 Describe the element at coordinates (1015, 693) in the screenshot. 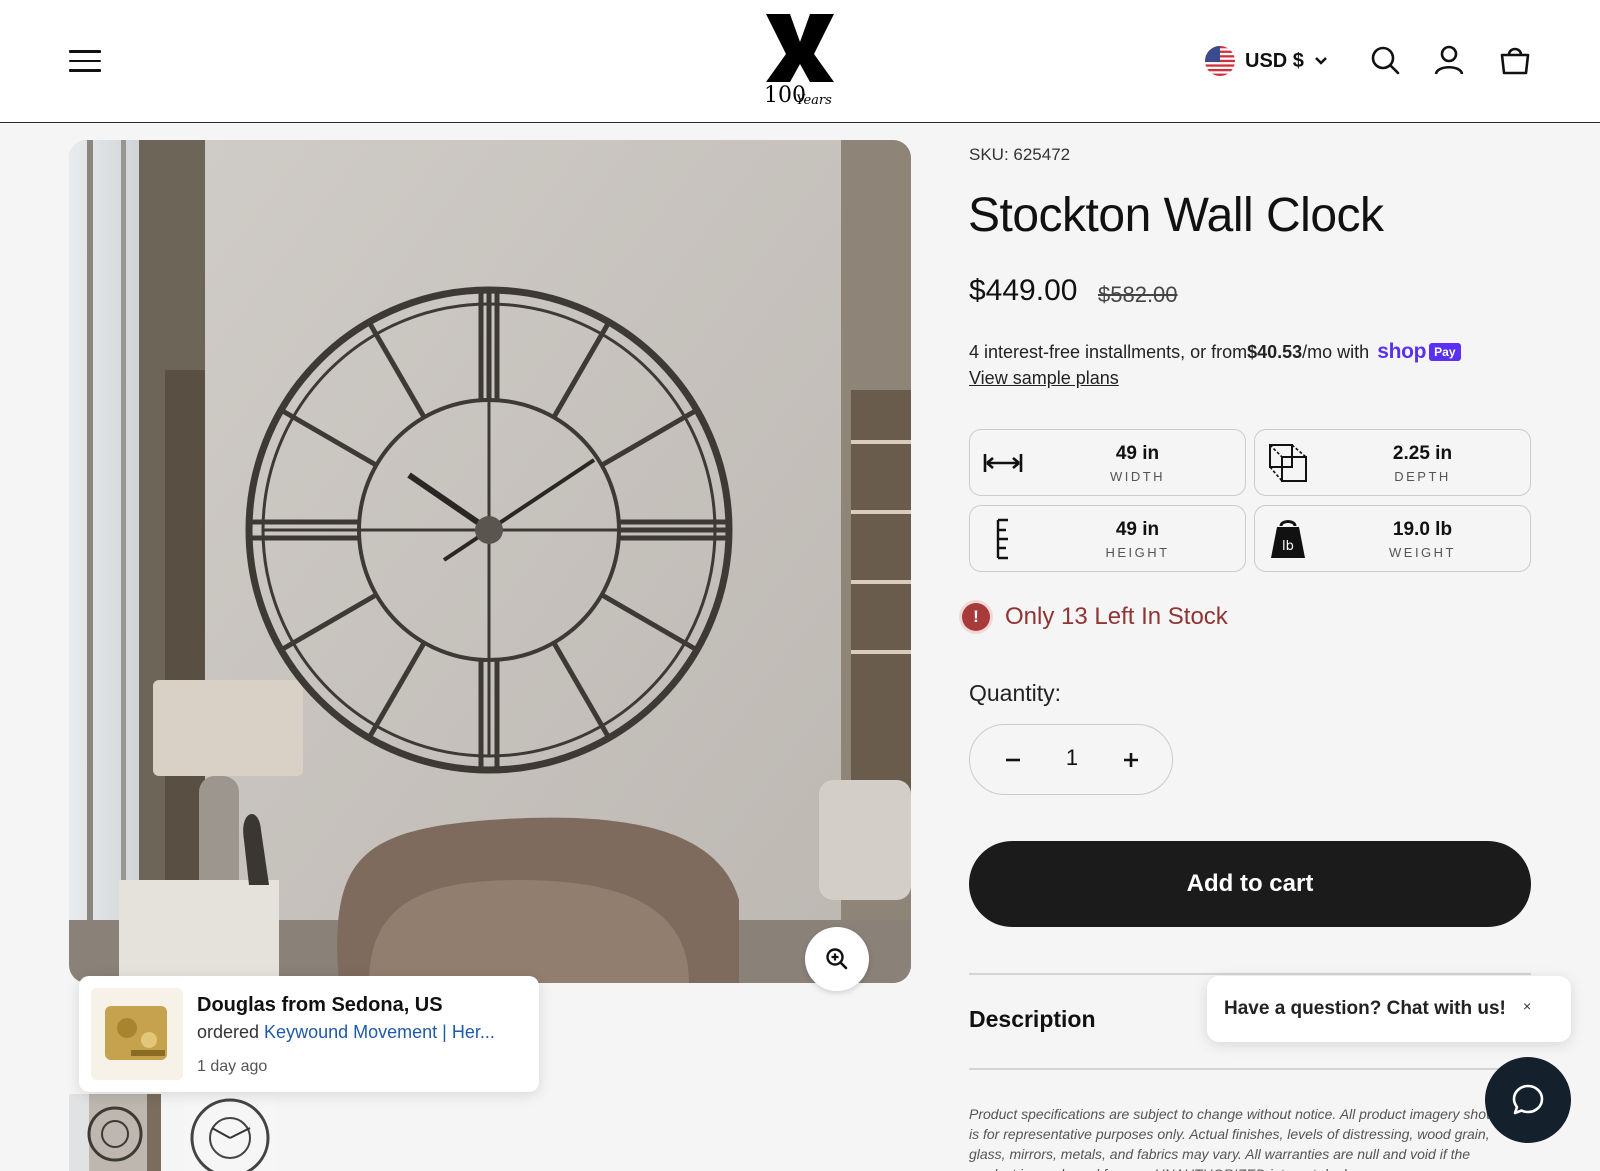

I see `quantity-label: Quantity:` at that location.